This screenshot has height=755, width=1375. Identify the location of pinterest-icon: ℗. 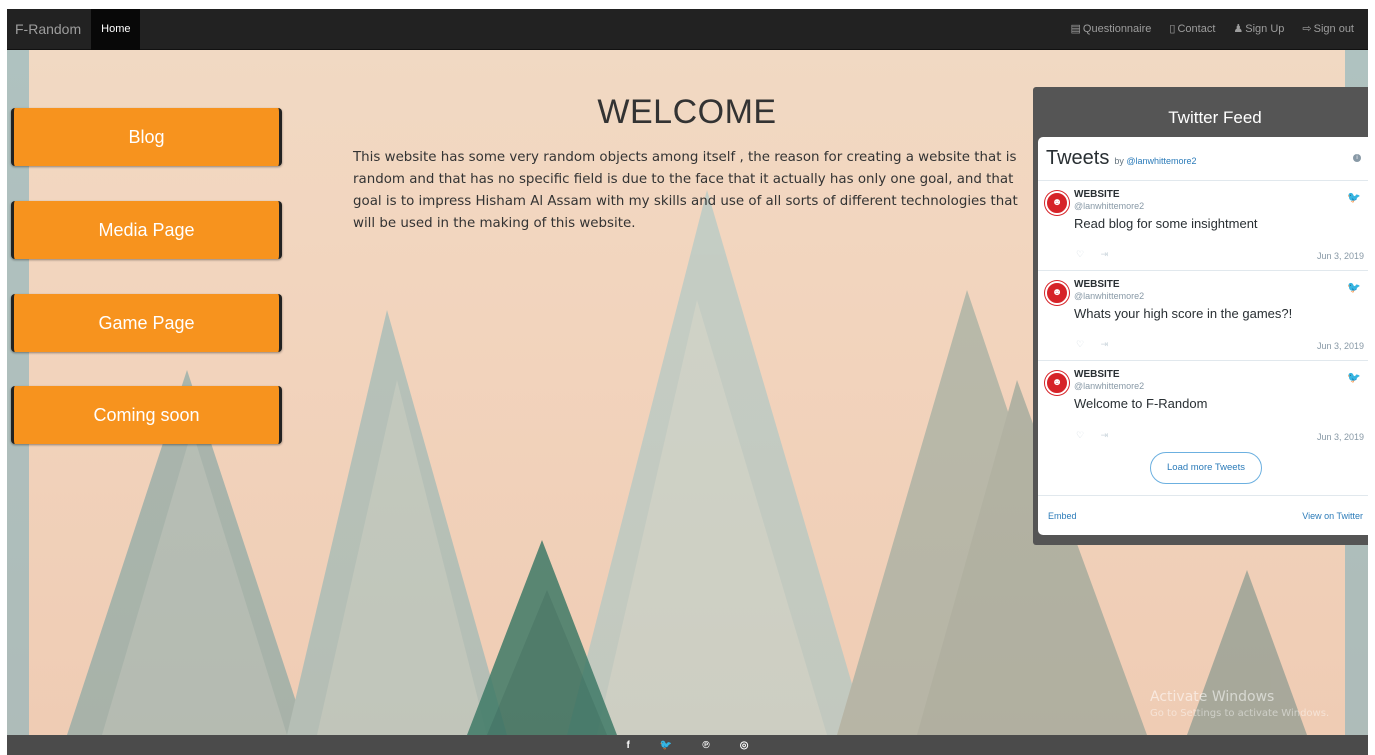
(705, 745).